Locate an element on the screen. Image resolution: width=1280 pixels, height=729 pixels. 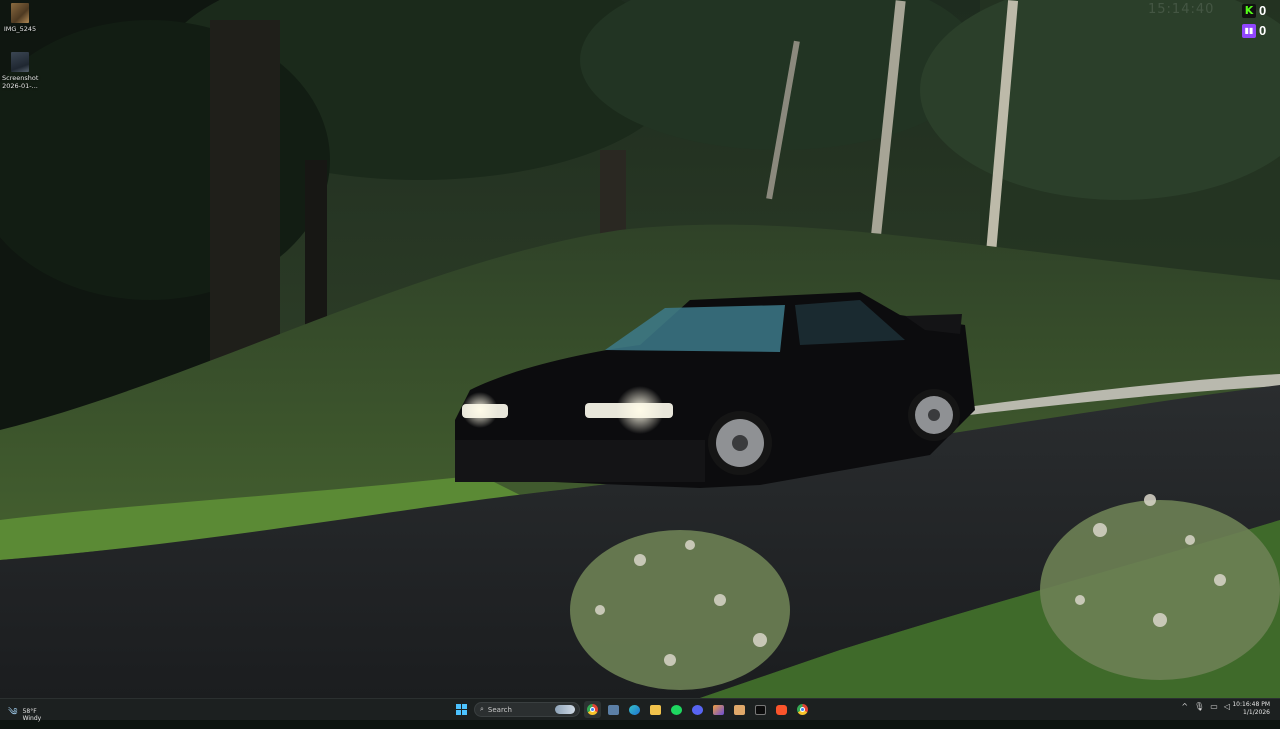
search-placeholder: Search is located at coordinates (499, 709).